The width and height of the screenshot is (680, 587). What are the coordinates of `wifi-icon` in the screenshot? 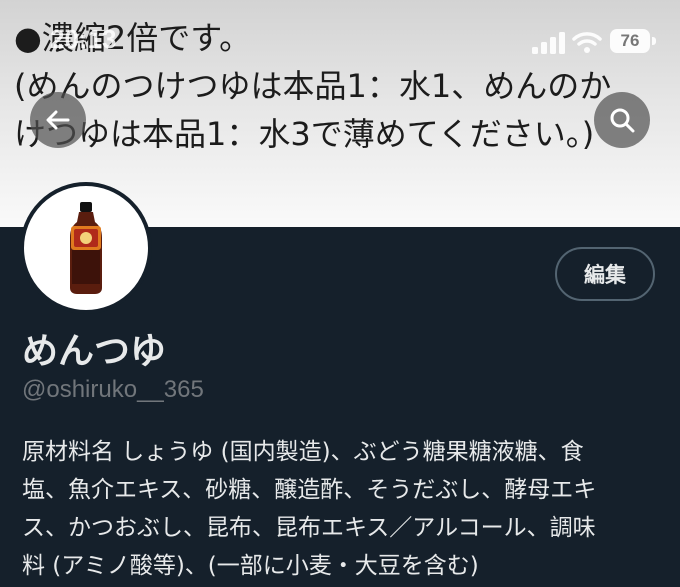 It's located at (587, 42).